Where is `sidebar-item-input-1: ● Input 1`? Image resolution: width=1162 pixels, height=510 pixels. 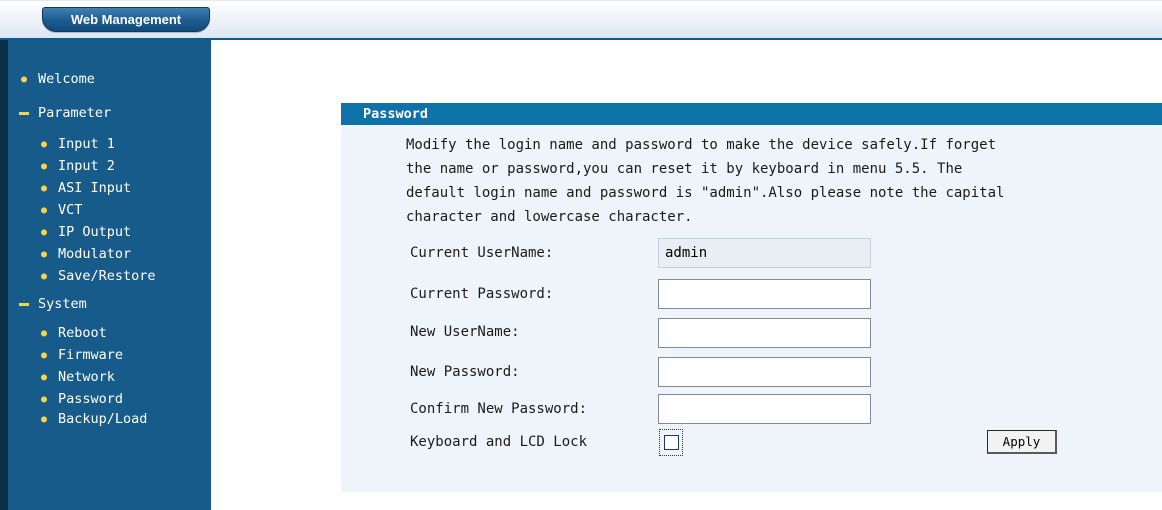
sidebar-item-input-1: ● Input 1 is located at coordinates (77, 144).